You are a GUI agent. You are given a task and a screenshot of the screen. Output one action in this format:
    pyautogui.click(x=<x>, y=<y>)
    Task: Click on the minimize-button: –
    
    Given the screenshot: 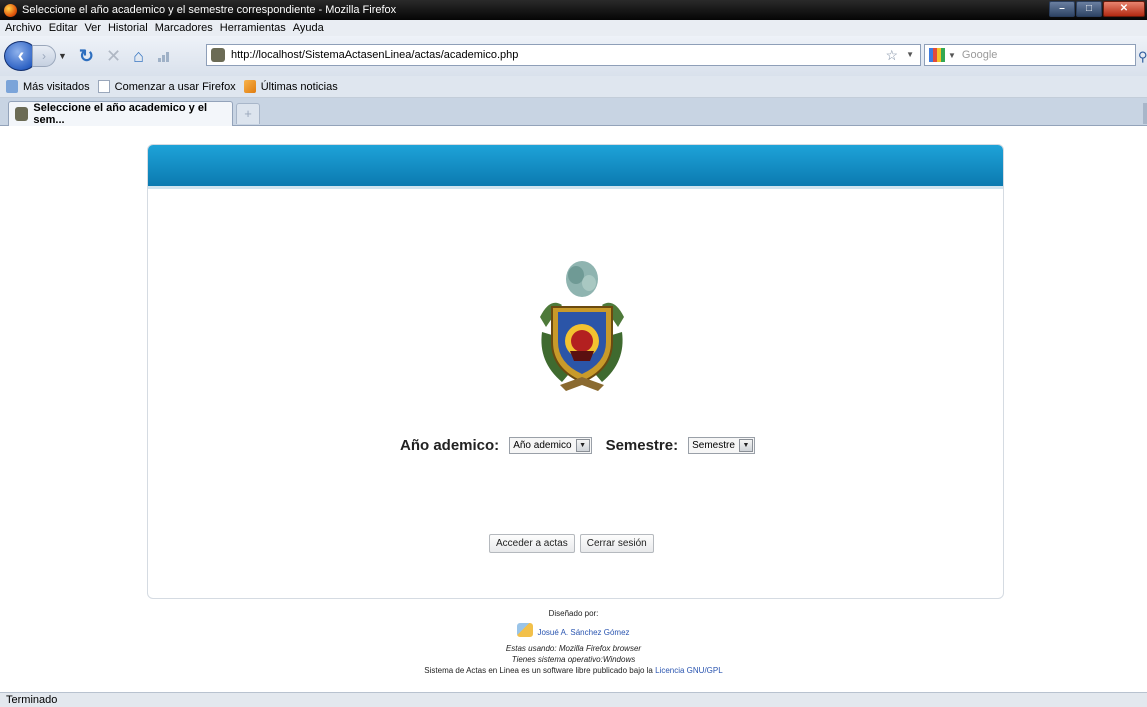 What is the action you would take?
    pyautogui.click(x=1062, y=9)
    